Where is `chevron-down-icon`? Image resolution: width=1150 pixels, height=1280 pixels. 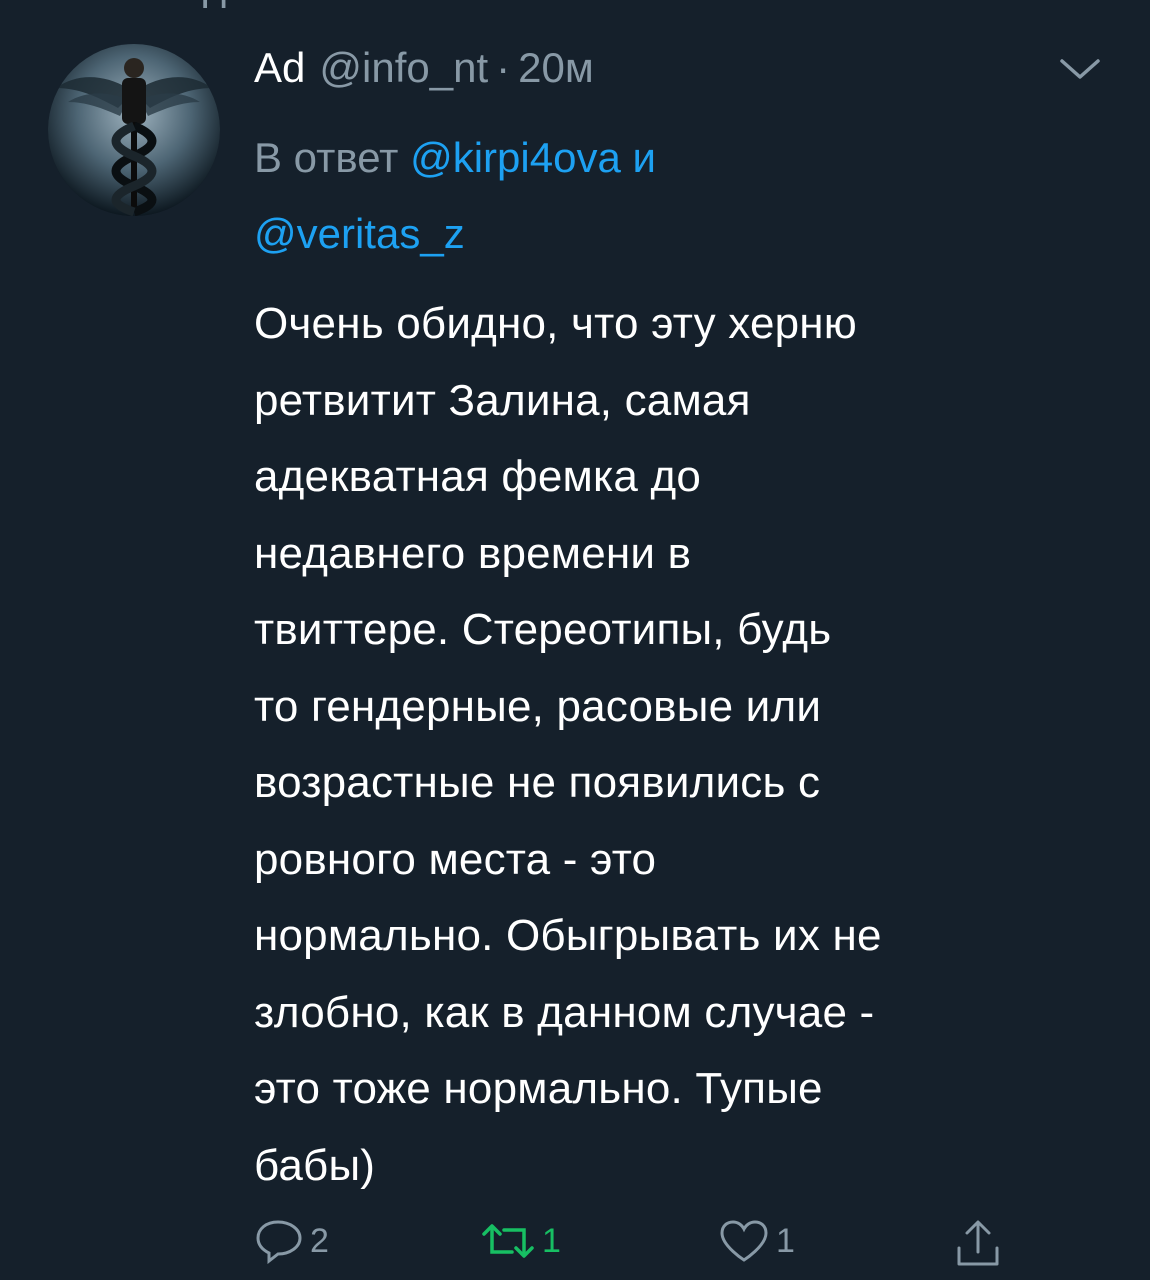 chevron-down-icon is located at coordinates (1080, 69).